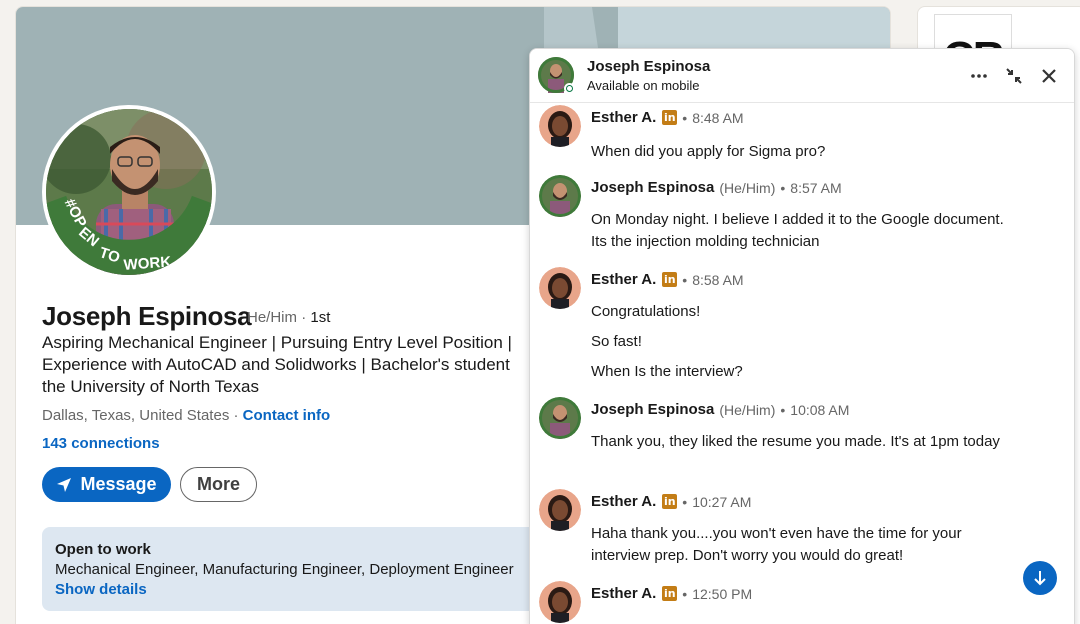 The image size is (1080, 624). What do you see at coordinates (64, 484) in the screenshot?
I see `send-icon` at bounding box center [64, 484].